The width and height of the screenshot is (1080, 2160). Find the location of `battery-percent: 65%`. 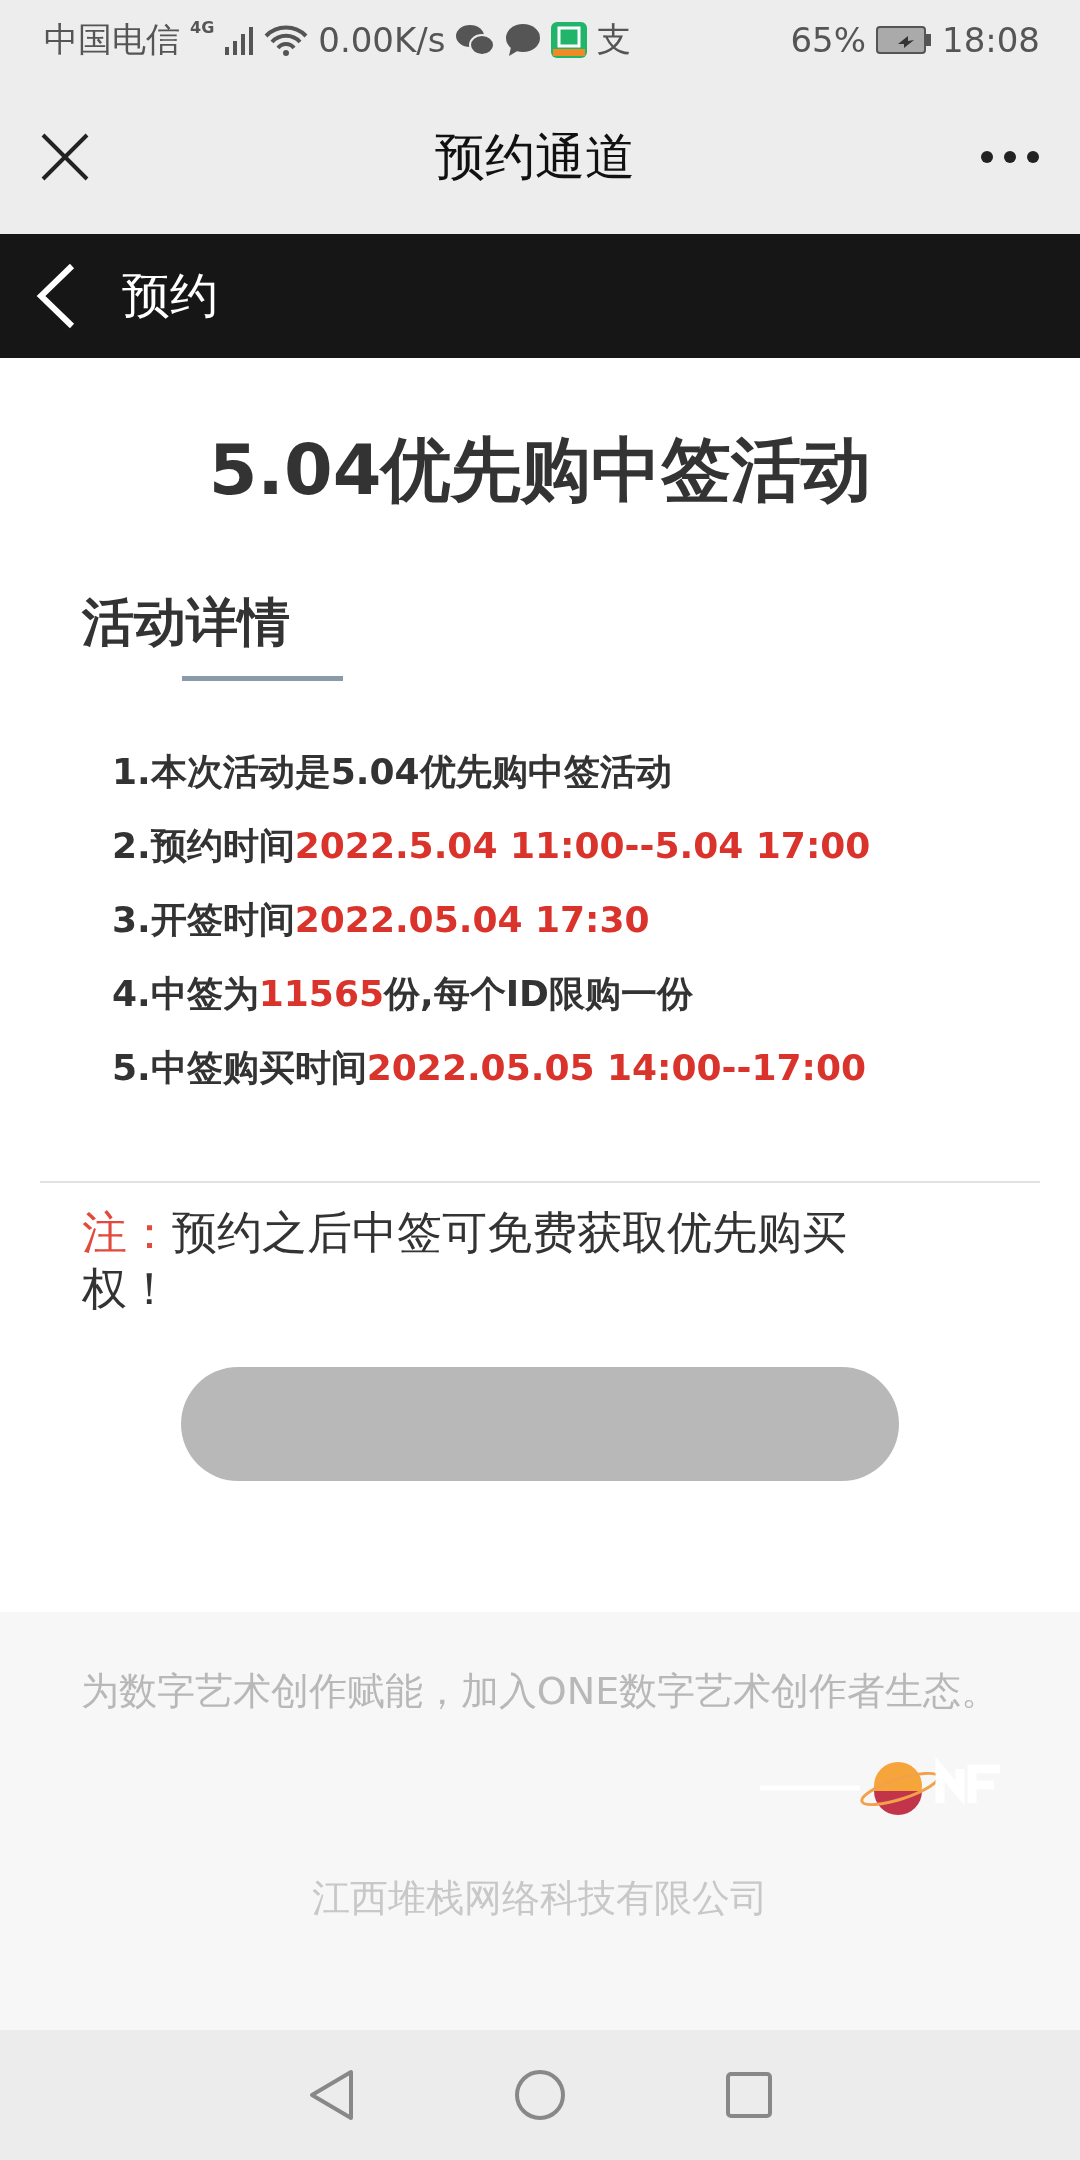

battery-percent: 65% is located at coordinates (828, 40).